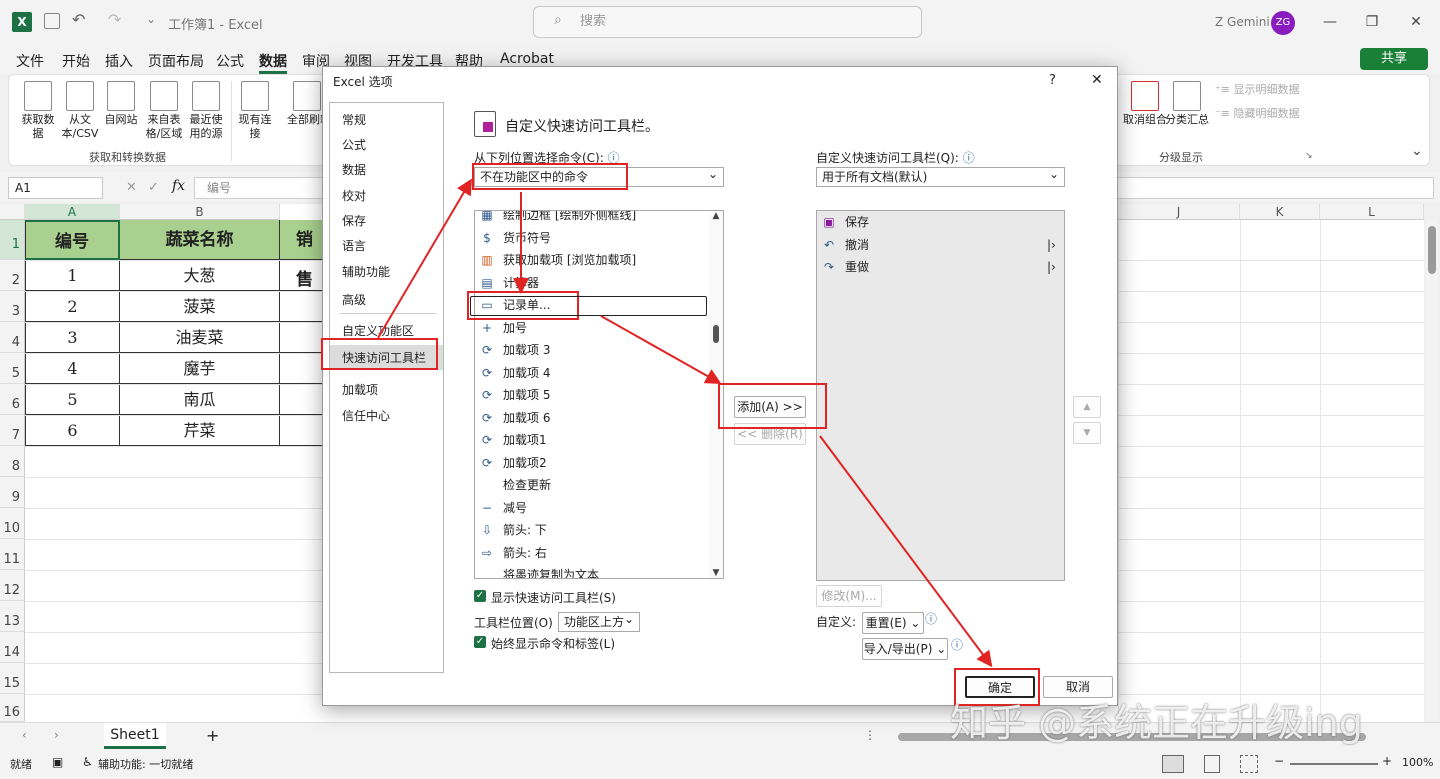  Describe the element at coordinates (425, 258) in the screenshot. I see `arrow-nav-to-select` at that location.